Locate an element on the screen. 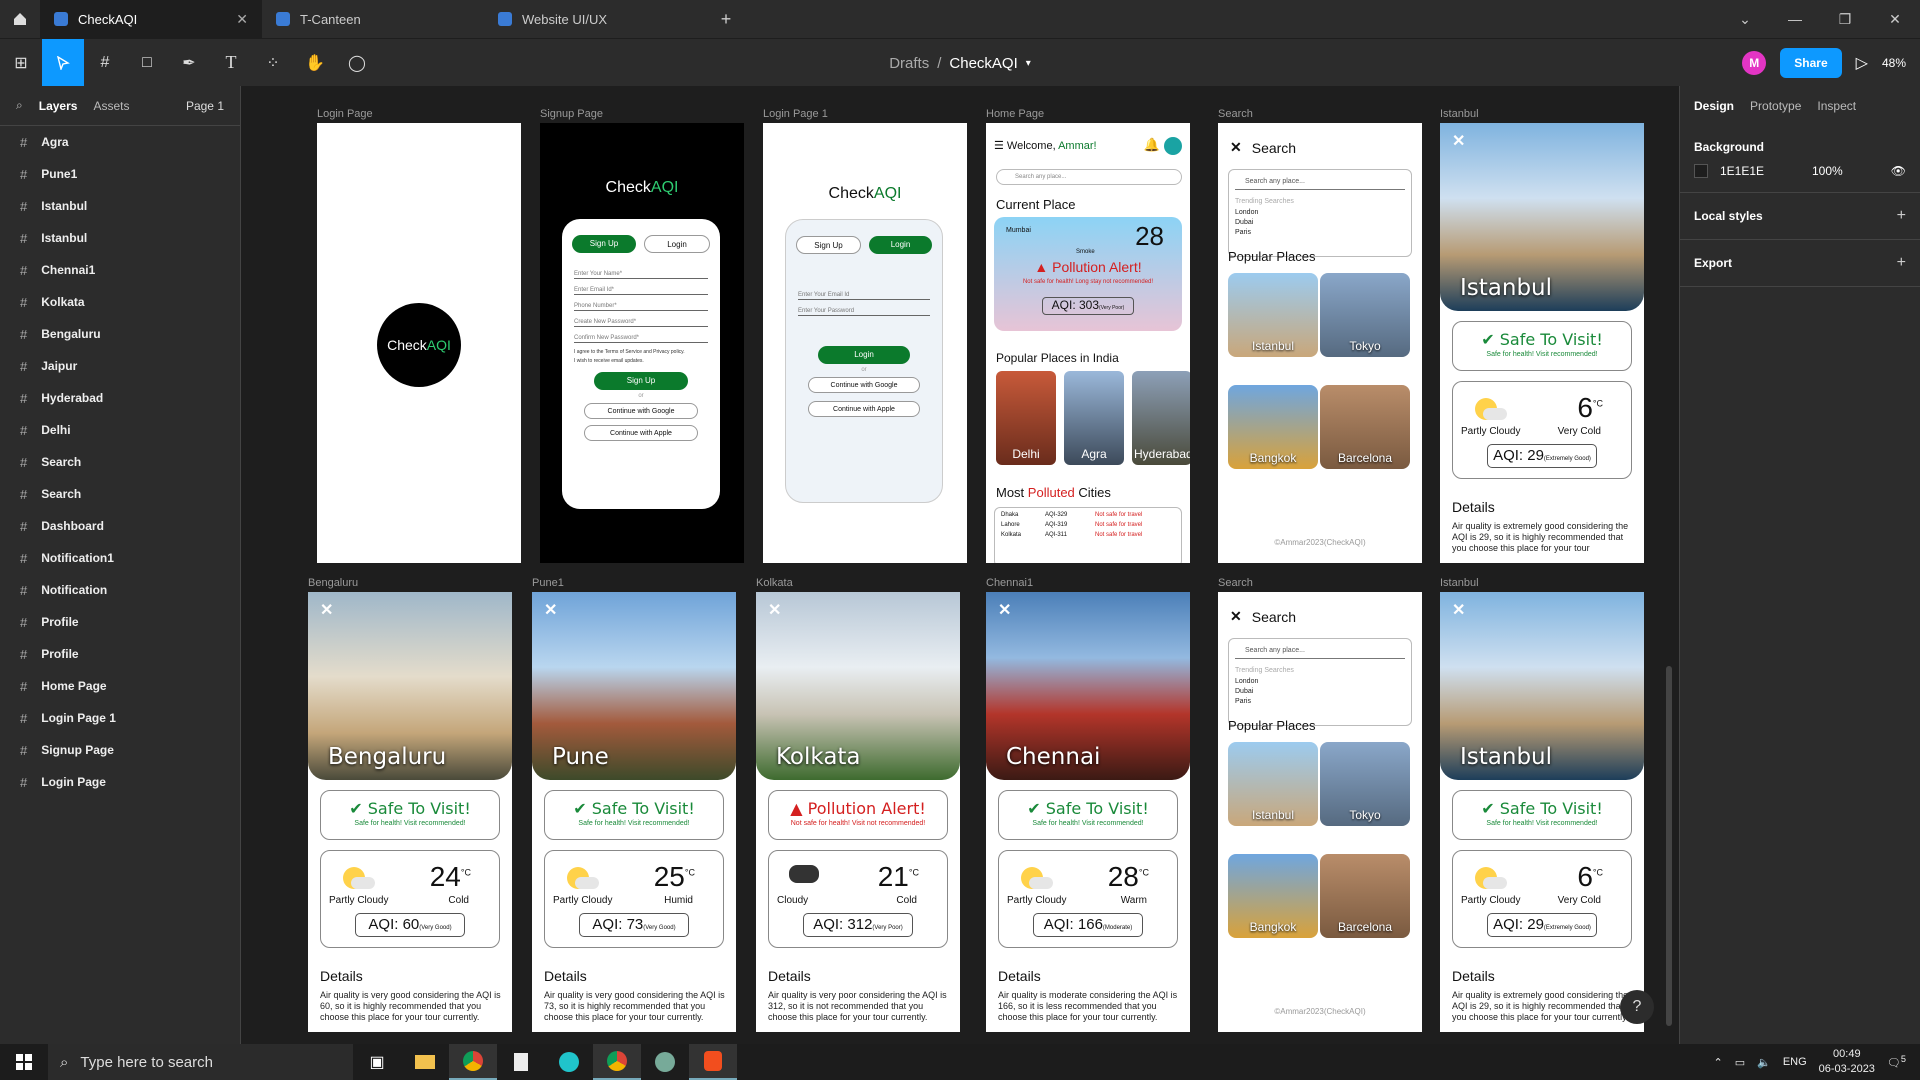  help-icon: ? is located at coordinates (1637, 1007).